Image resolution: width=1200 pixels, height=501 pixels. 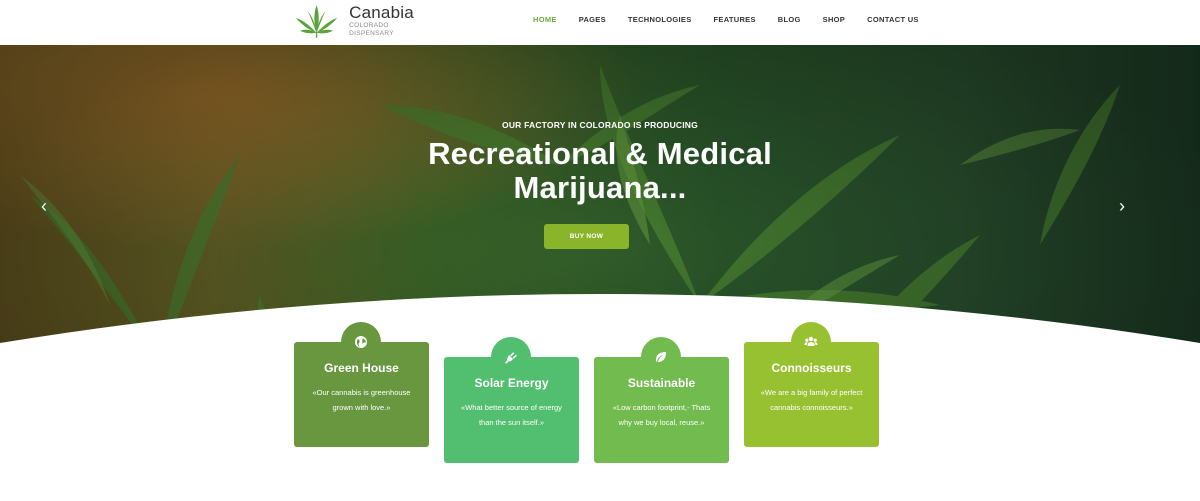 What do you see at coordinates (586, 236) in the screenshot?
I see `buy-now-button: BUY NOW` at bounding box center [586, 236].